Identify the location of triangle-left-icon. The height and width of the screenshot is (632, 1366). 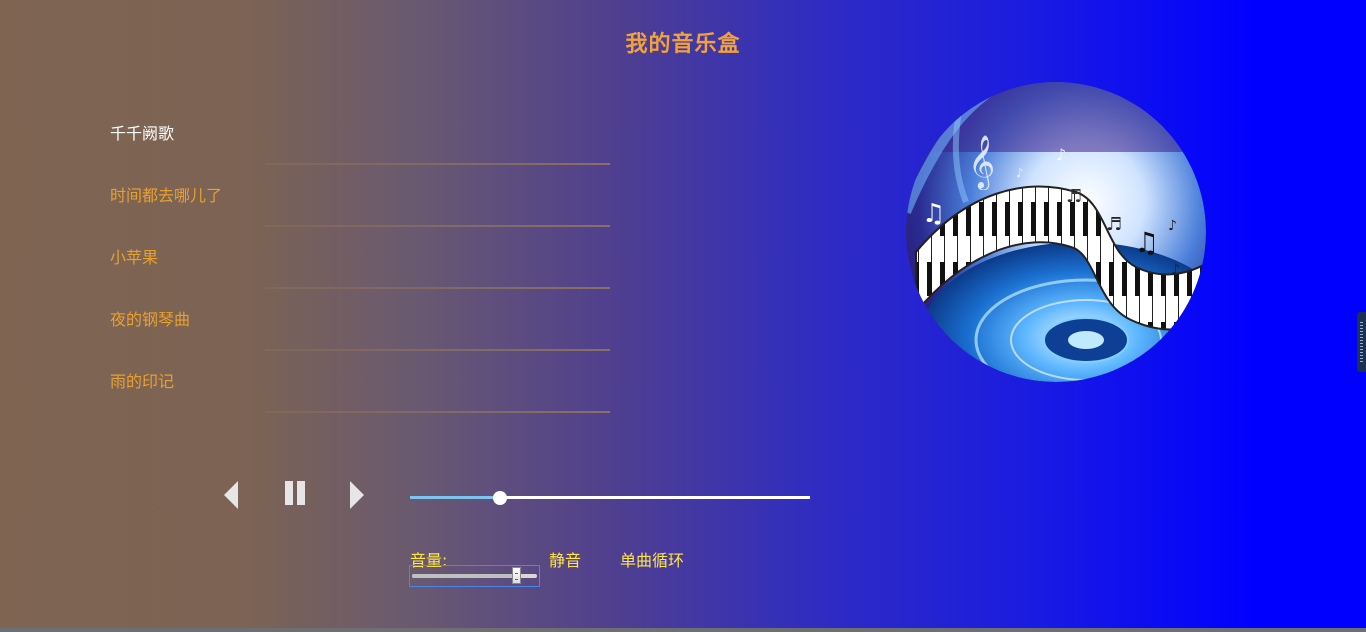
(231, 495).